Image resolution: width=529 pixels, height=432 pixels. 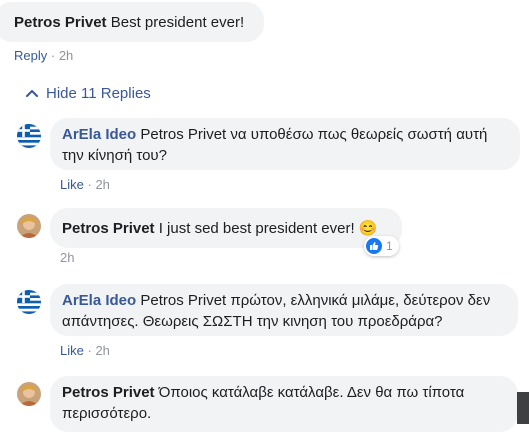 What do you see at coordinates (177, 22) in the screenshot?
I see `comment-text: Best president ever!` at bounding box center [177, 22].